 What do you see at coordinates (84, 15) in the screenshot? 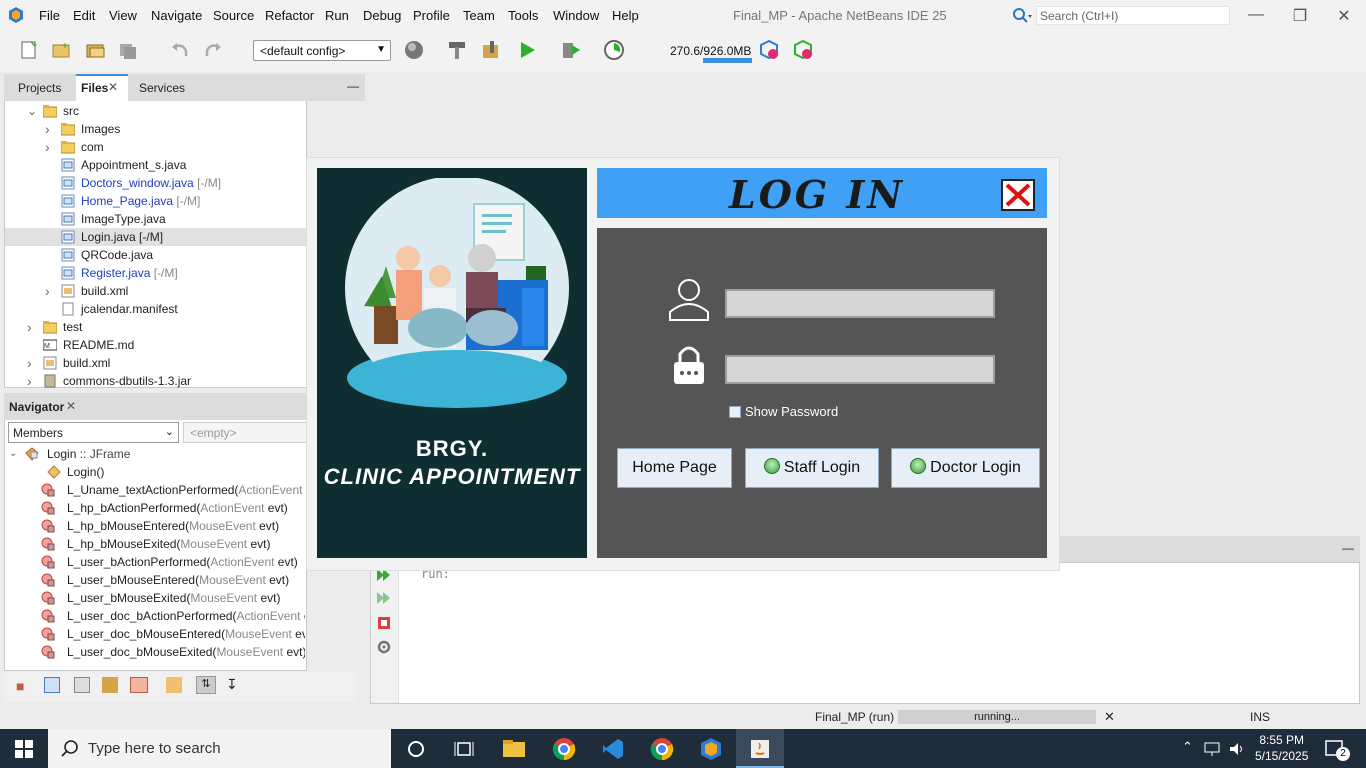
I see `menu-edit: Edit` at bounding box center [84, 15].